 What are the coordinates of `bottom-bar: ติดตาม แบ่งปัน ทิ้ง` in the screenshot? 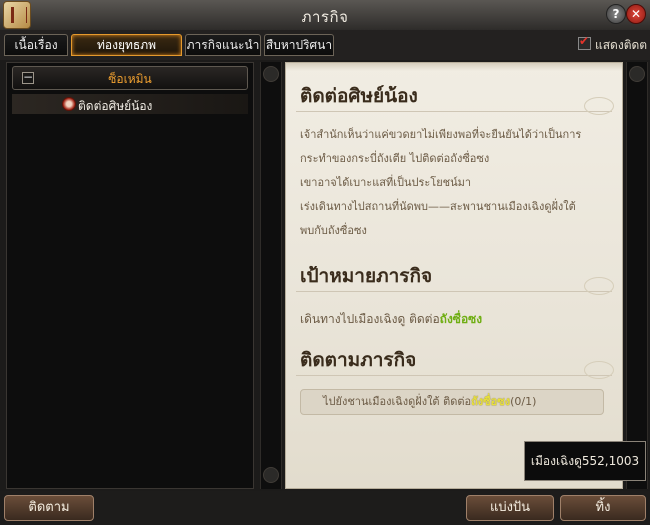 It's located at (325, 508).